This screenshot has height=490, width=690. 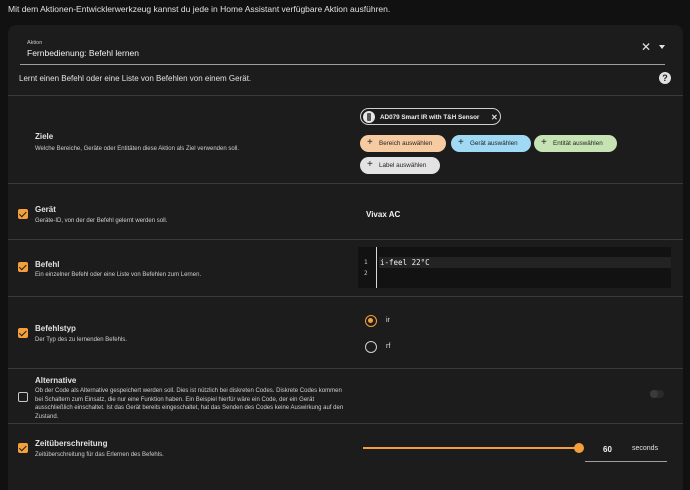 What do you see at coordinates (514, 267) in the screenshot?
I see `command-code-editor: 1 2 i-feel 22°C` at bounding box center [514, 267].